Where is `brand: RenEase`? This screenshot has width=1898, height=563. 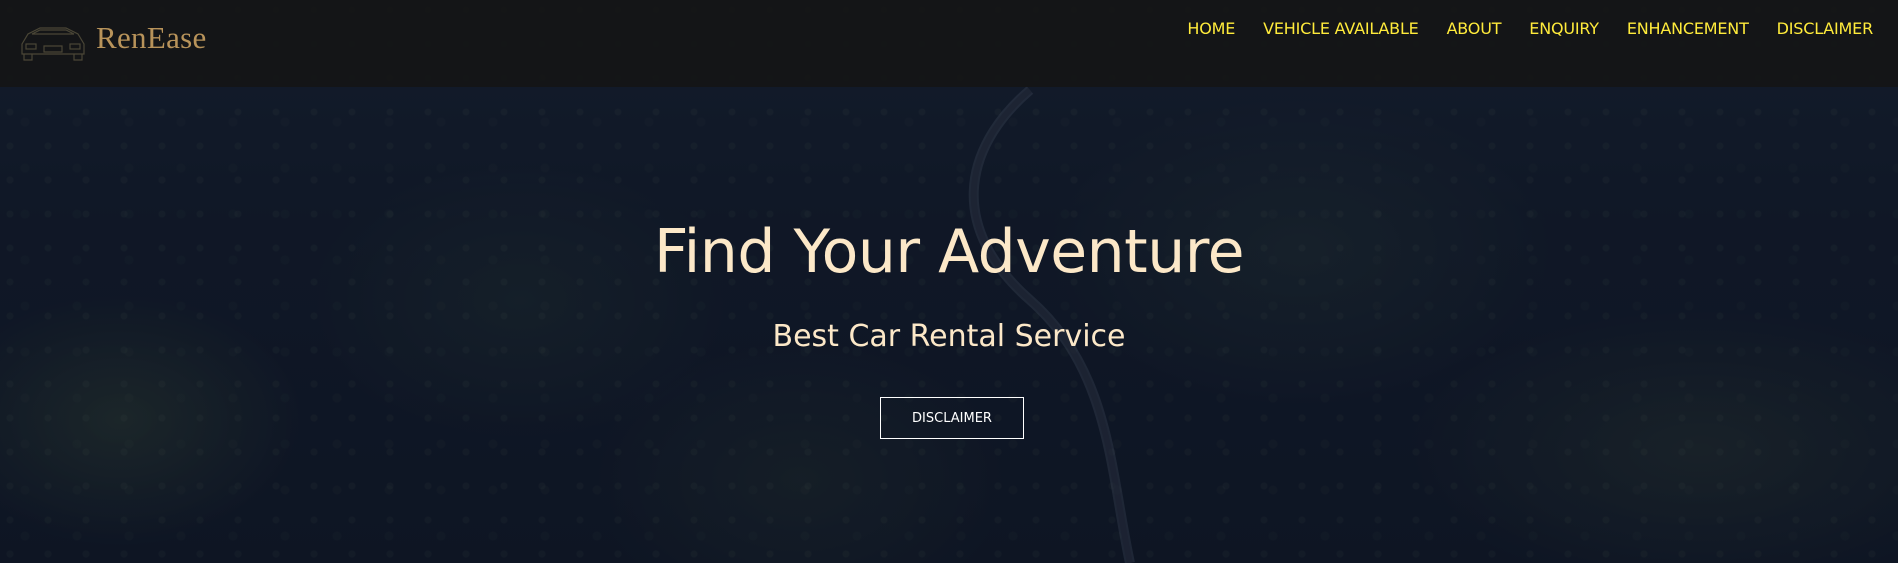
brand: RenEase is located at coordinates (112, 38).